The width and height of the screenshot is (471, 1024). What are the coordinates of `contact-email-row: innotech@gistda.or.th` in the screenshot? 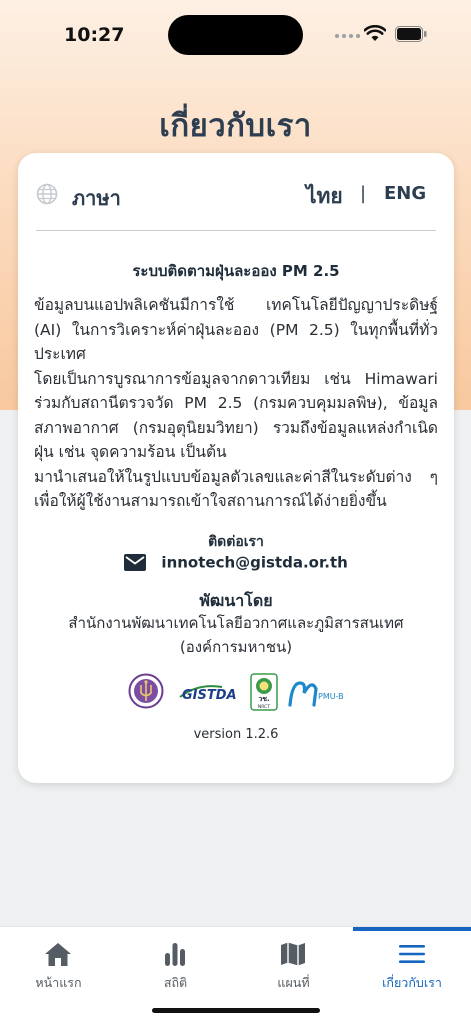 It's located at (236, 565).